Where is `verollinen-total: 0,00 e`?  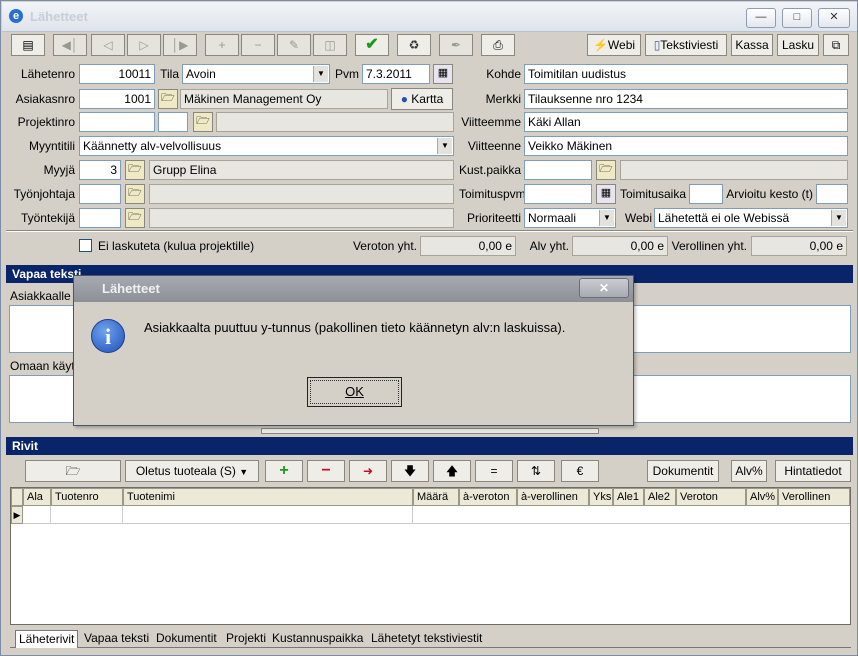 verollinen-total: 0,00 e is located at coordinates (799, 246).